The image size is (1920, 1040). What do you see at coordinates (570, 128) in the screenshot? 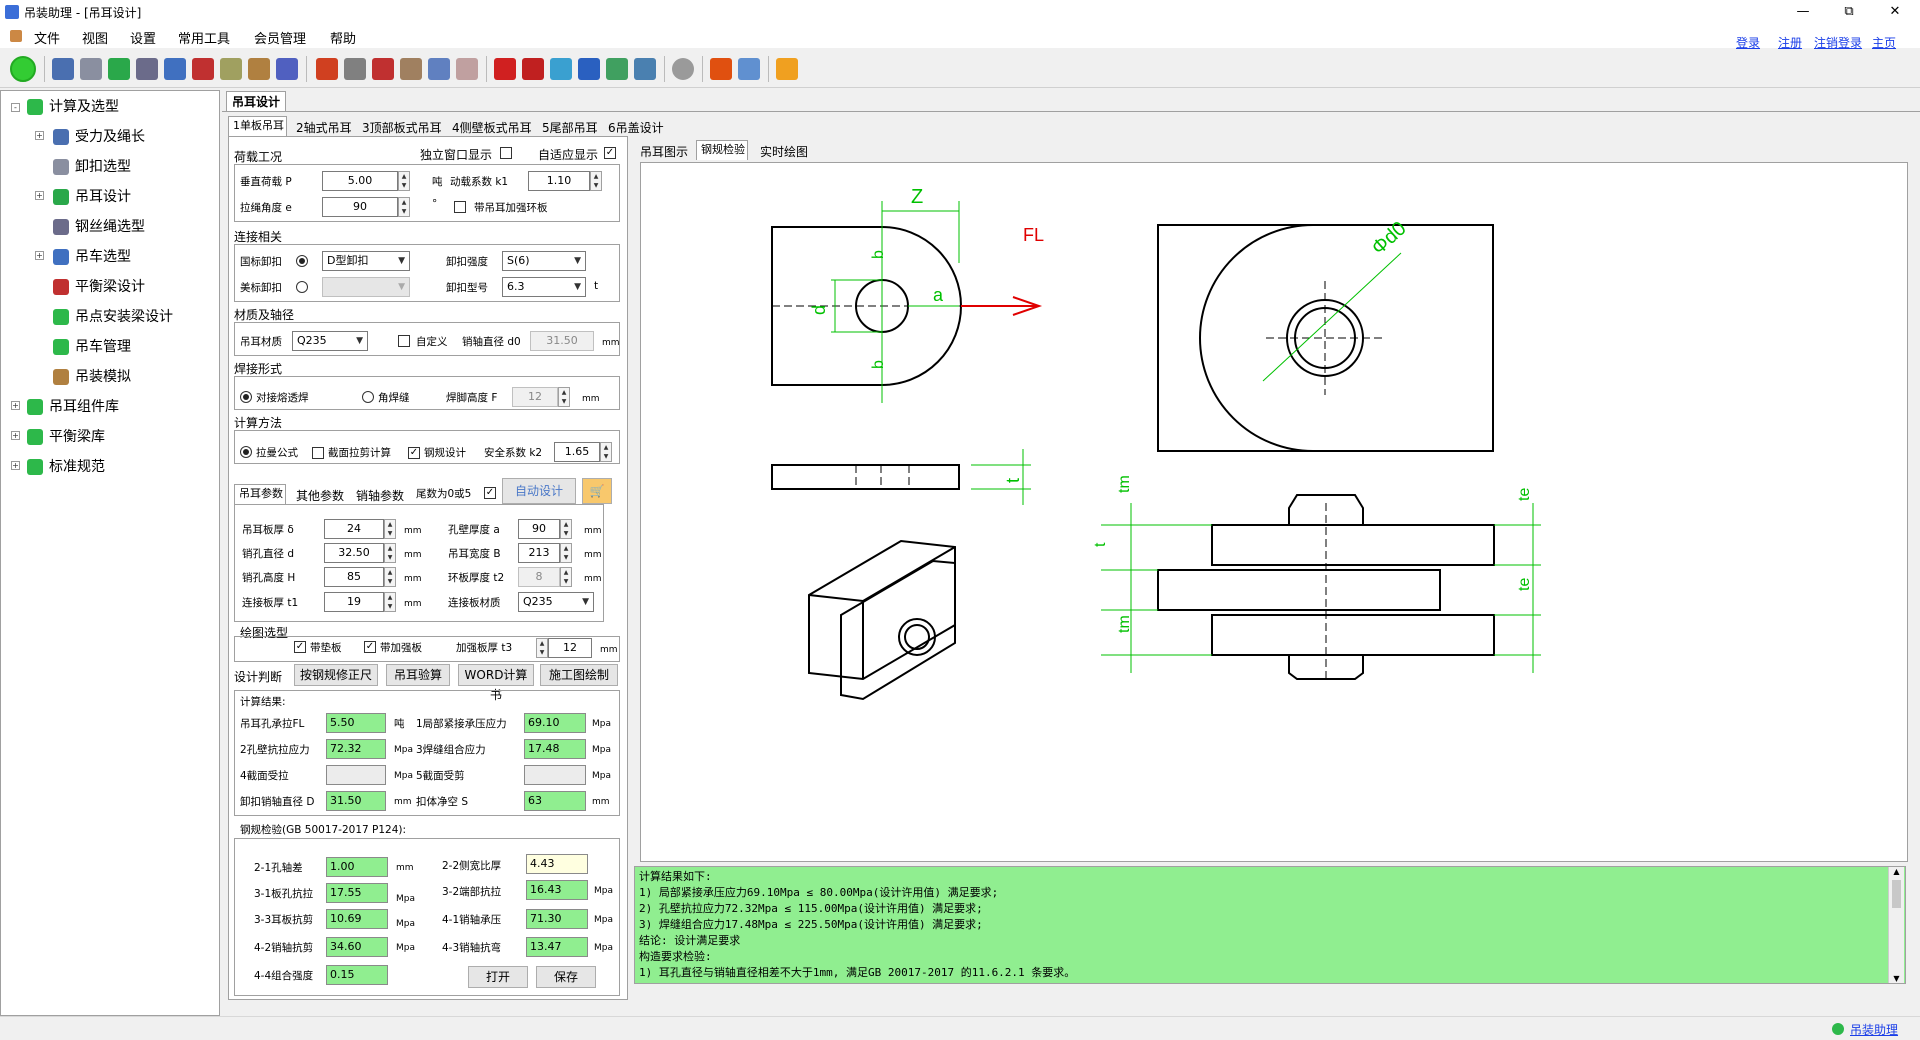
I see `tab-tail-lug: 5尾部吊耳` at bounding box center [570, 128].